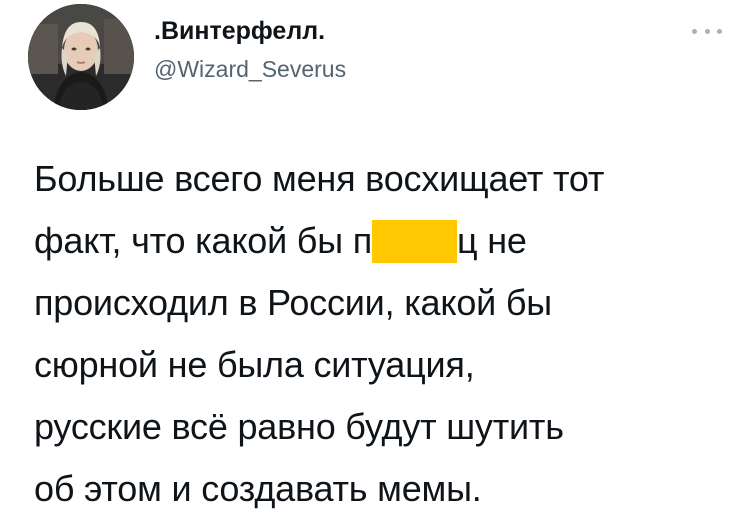 This screenshot has width=750, height=531. I want to click on avatar-image, so click(81, 57).